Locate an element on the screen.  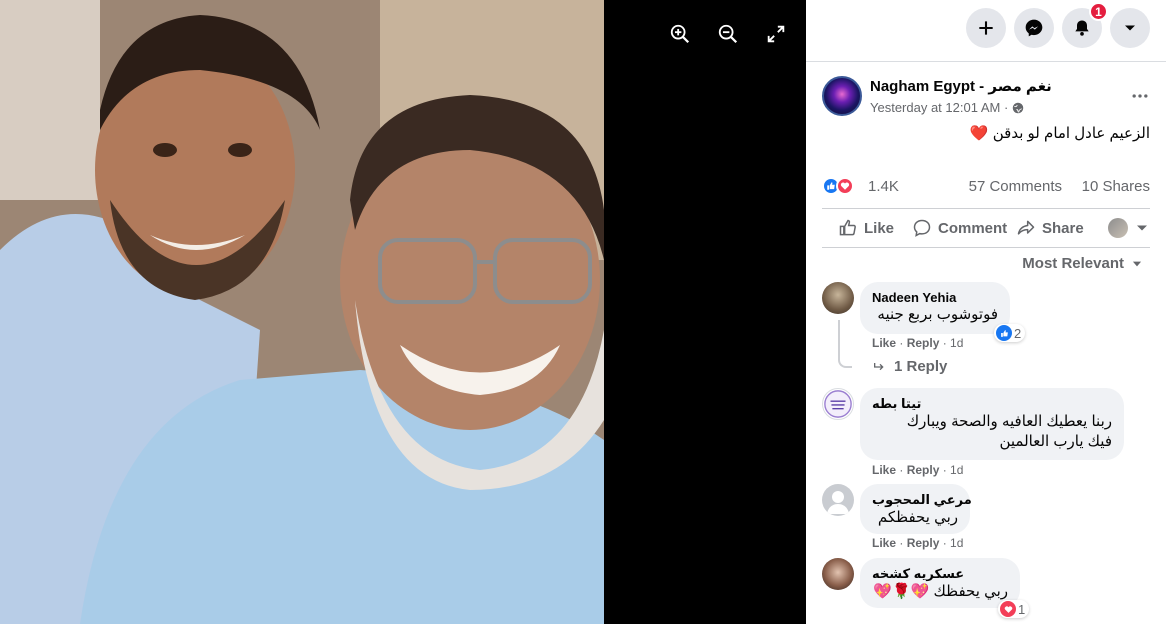
view-replies-link: 1 Reply is located at coordinates (909, 366).